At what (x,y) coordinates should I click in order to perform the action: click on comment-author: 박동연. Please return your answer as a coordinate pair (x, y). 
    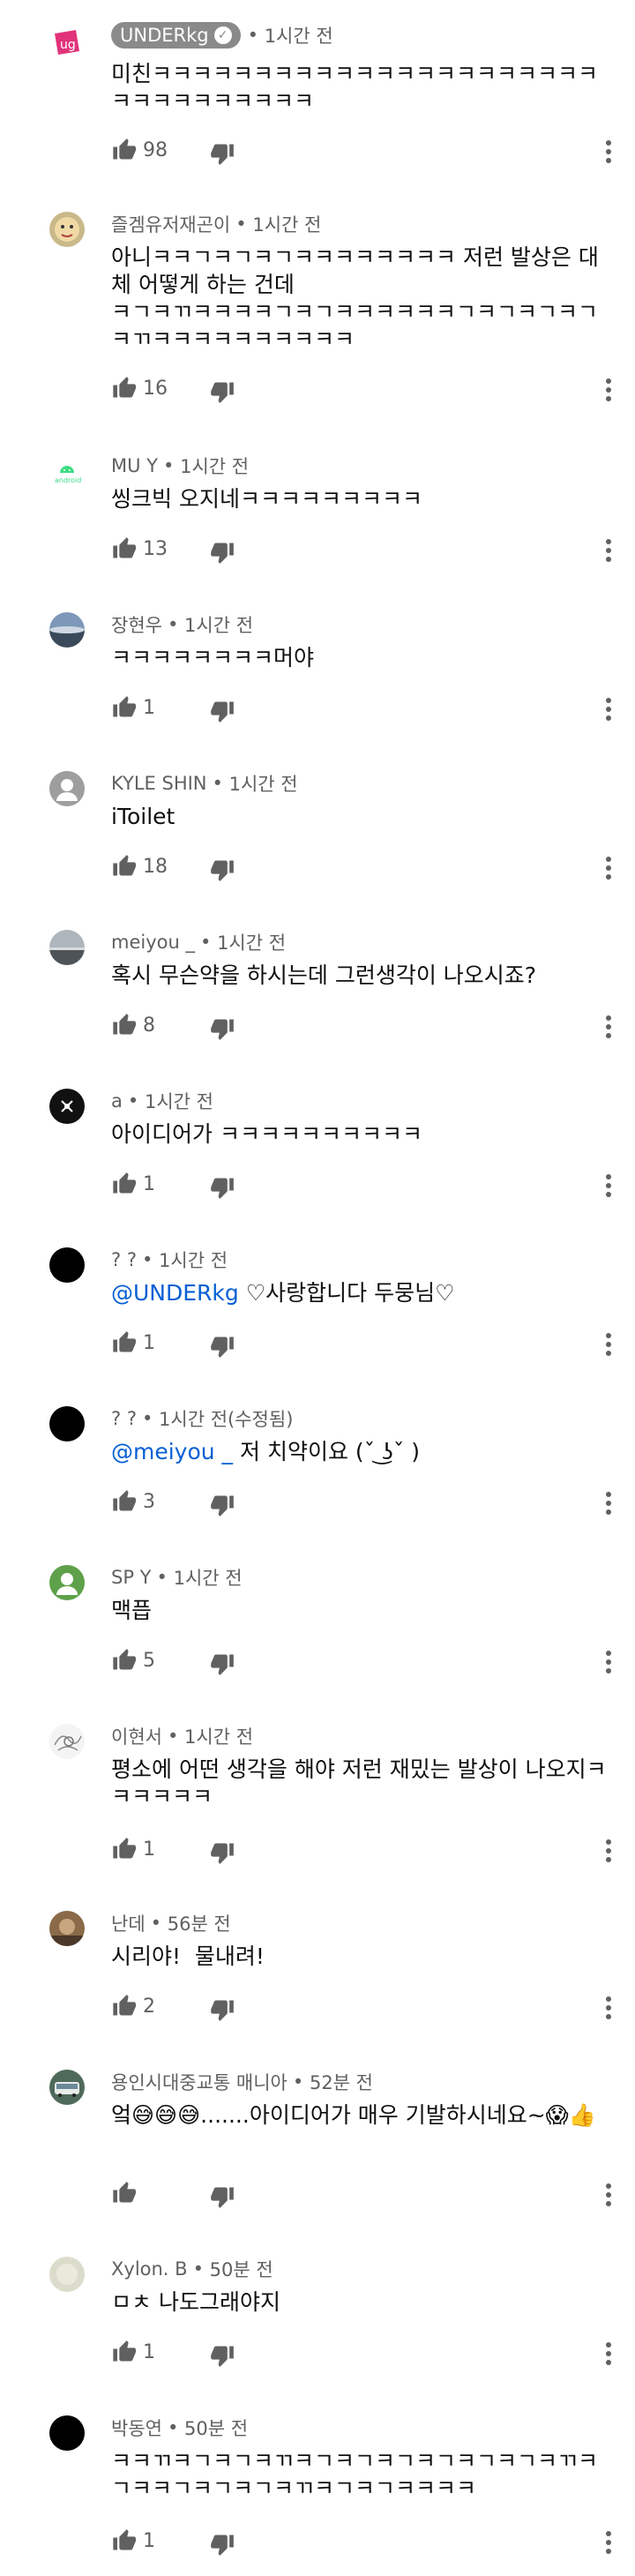
    Looking at the image, I should click on (136, 2428).